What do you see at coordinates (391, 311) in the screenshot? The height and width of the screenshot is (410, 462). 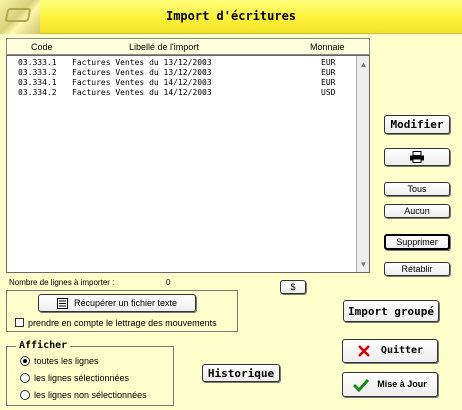 I see `group-import-button: Import groupé` at bounding box center [391, 311].